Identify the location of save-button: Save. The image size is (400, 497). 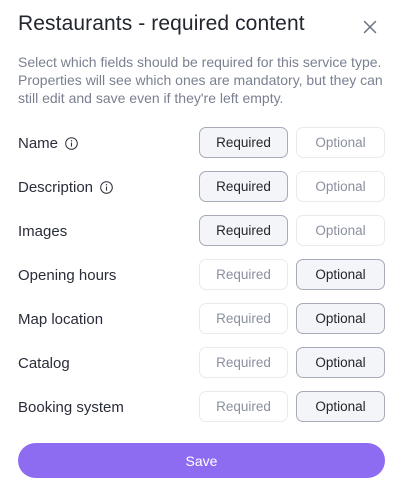
(201, 460).